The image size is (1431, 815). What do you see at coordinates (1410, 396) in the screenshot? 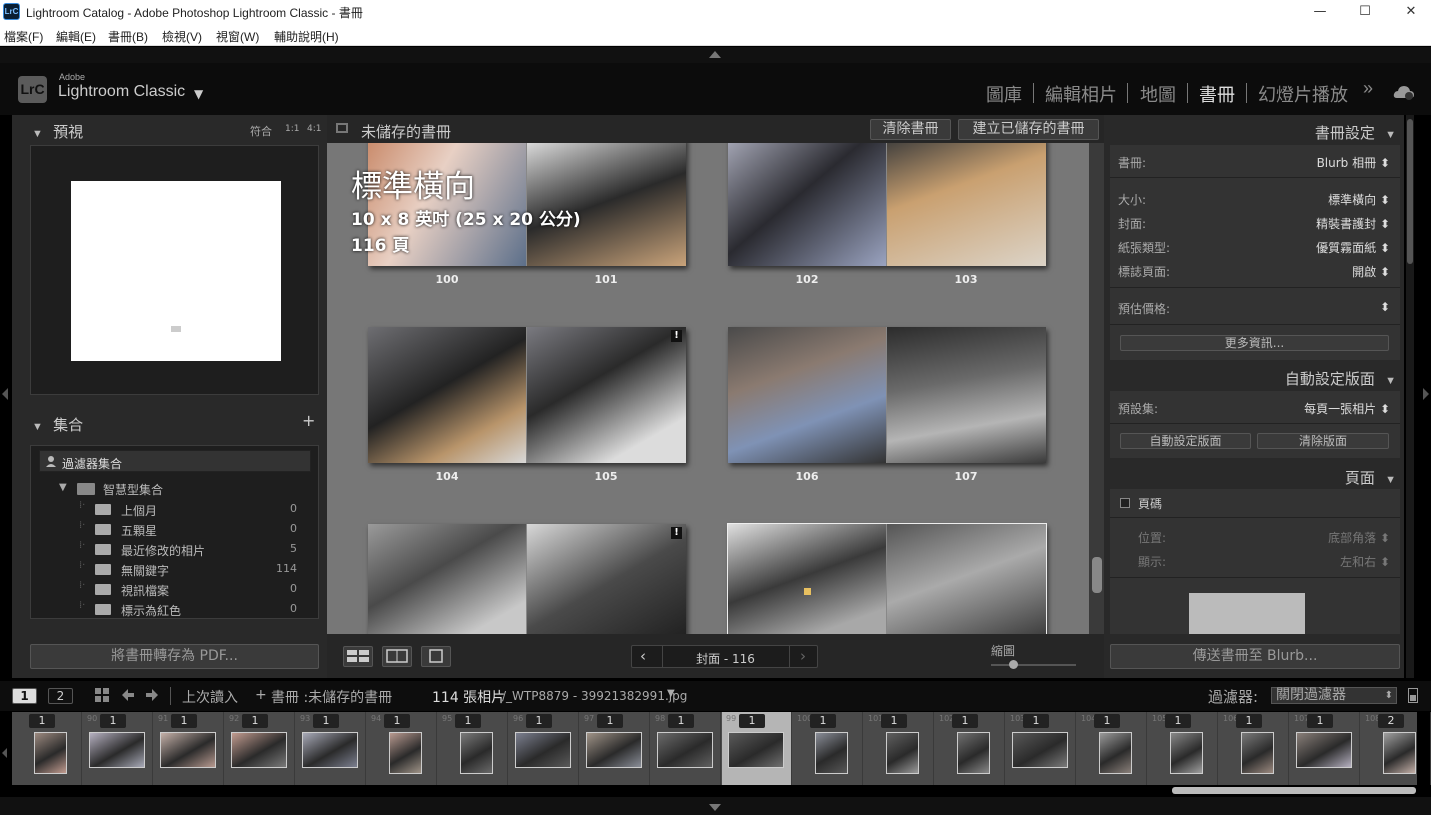
I see `right-panel-scrollbar` at bounding box center [1410, 396].